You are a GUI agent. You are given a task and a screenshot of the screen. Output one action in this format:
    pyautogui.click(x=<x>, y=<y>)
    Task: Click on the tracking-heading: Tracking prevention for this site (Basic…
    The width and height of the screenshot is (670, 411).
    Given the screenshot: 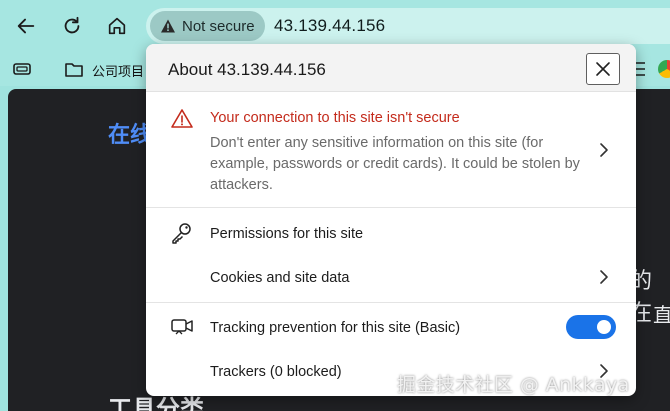 What is the action you would take?
    pyautogui.click(x=335, y=328)
    